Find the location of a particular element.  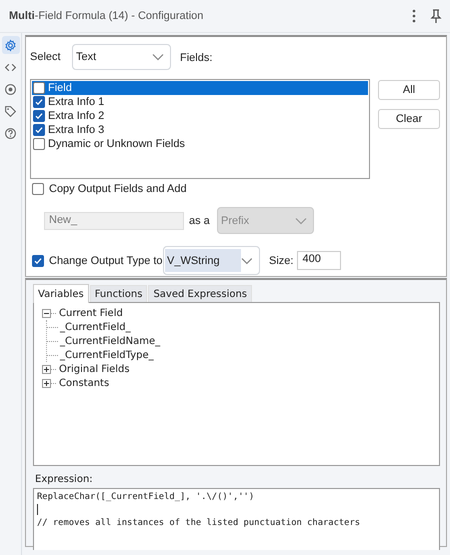

field-list-item: Extra Info 3 is located at coordinates (200, 130).